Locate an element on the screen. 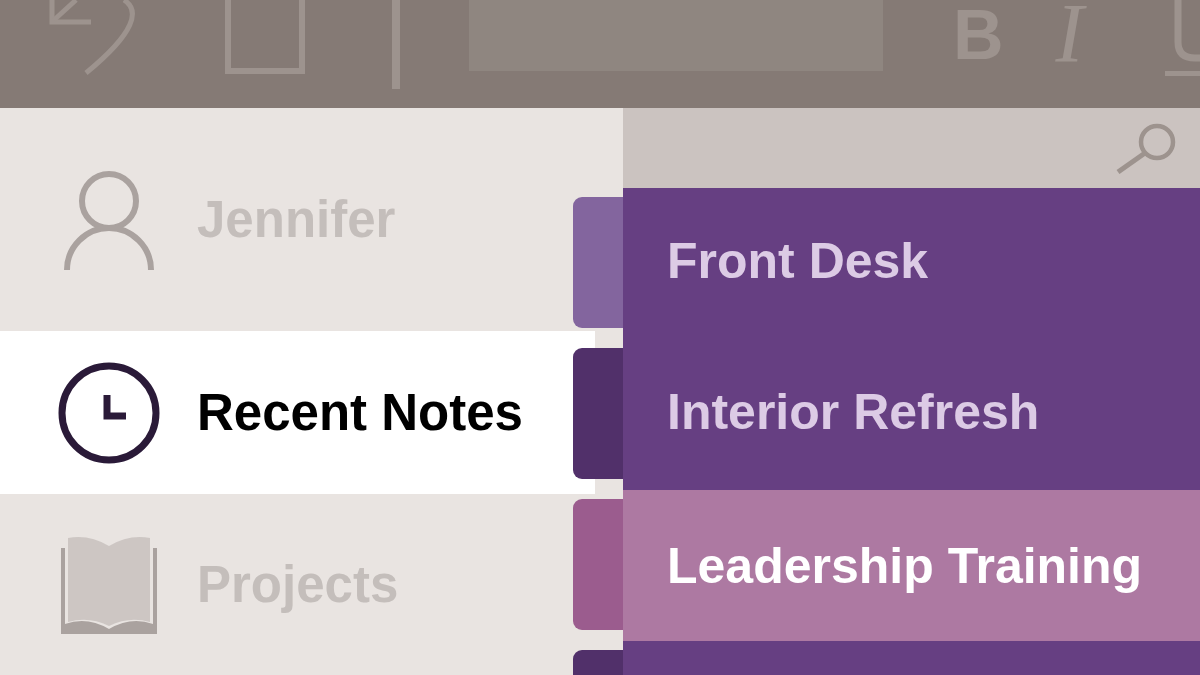 Image resolution: width=1200 pixels, height=675 pixels. search-icon is located at coordinates (1146, 148).